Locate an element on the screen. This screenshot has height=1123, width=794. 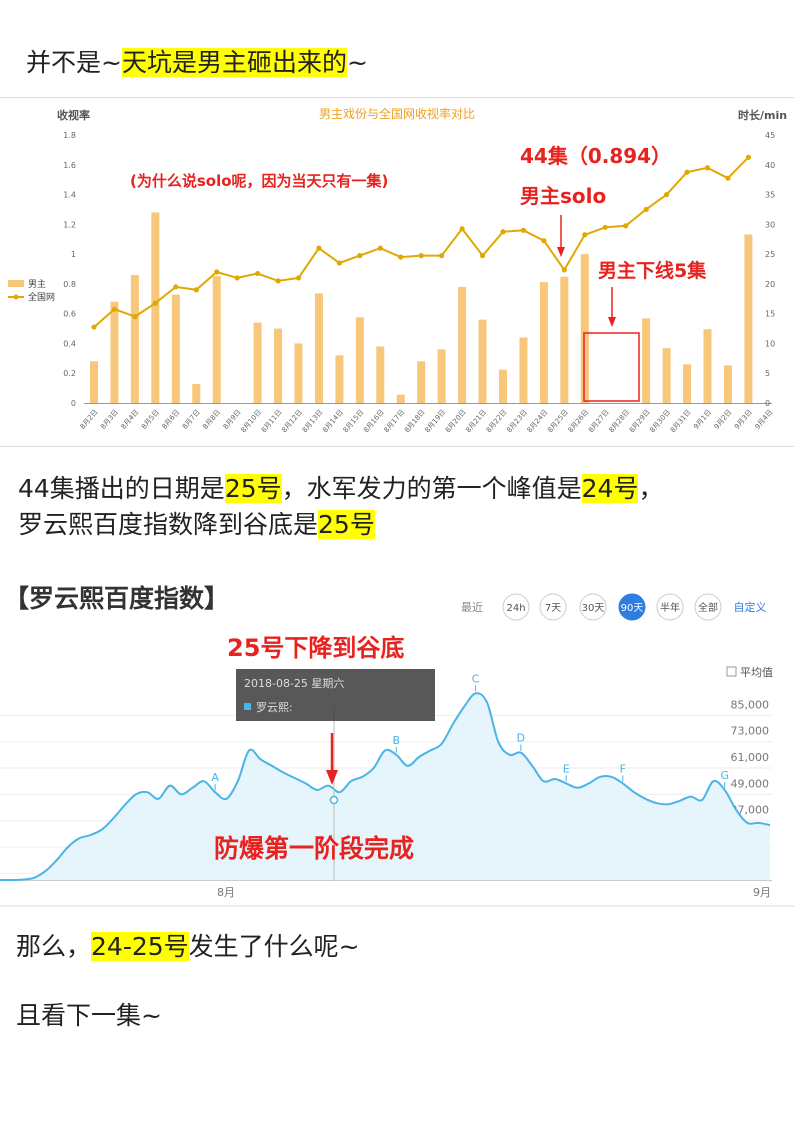
right-tick-label: 10 is located at coordinates (770, 343).